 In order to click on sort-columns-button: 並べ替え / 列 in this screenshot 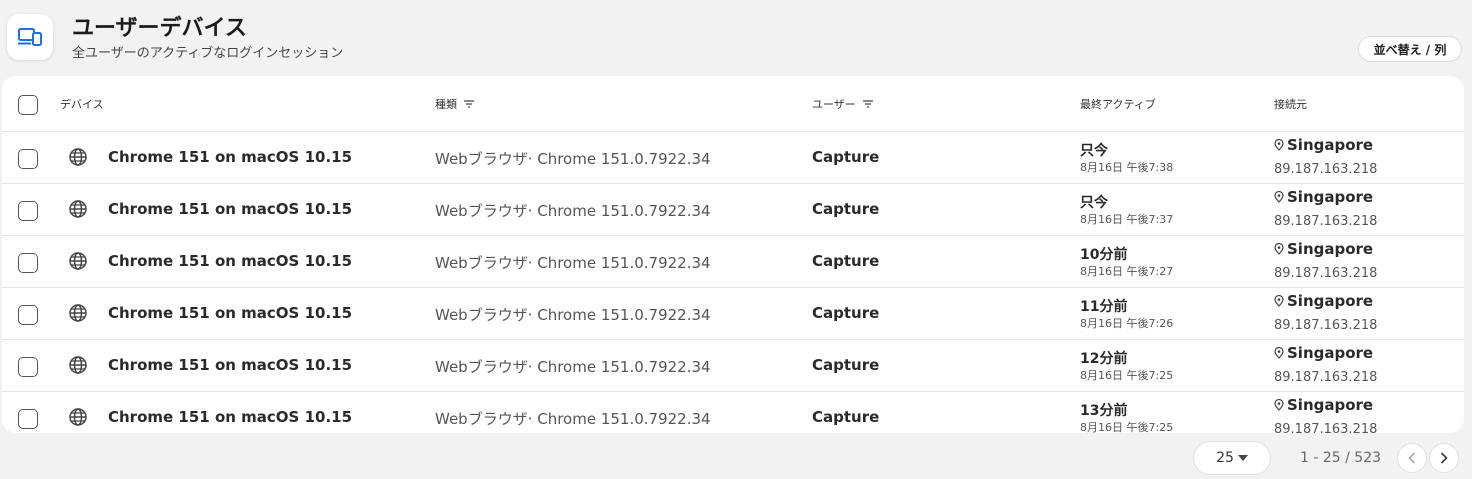, I will do `click(1410, 49)`.